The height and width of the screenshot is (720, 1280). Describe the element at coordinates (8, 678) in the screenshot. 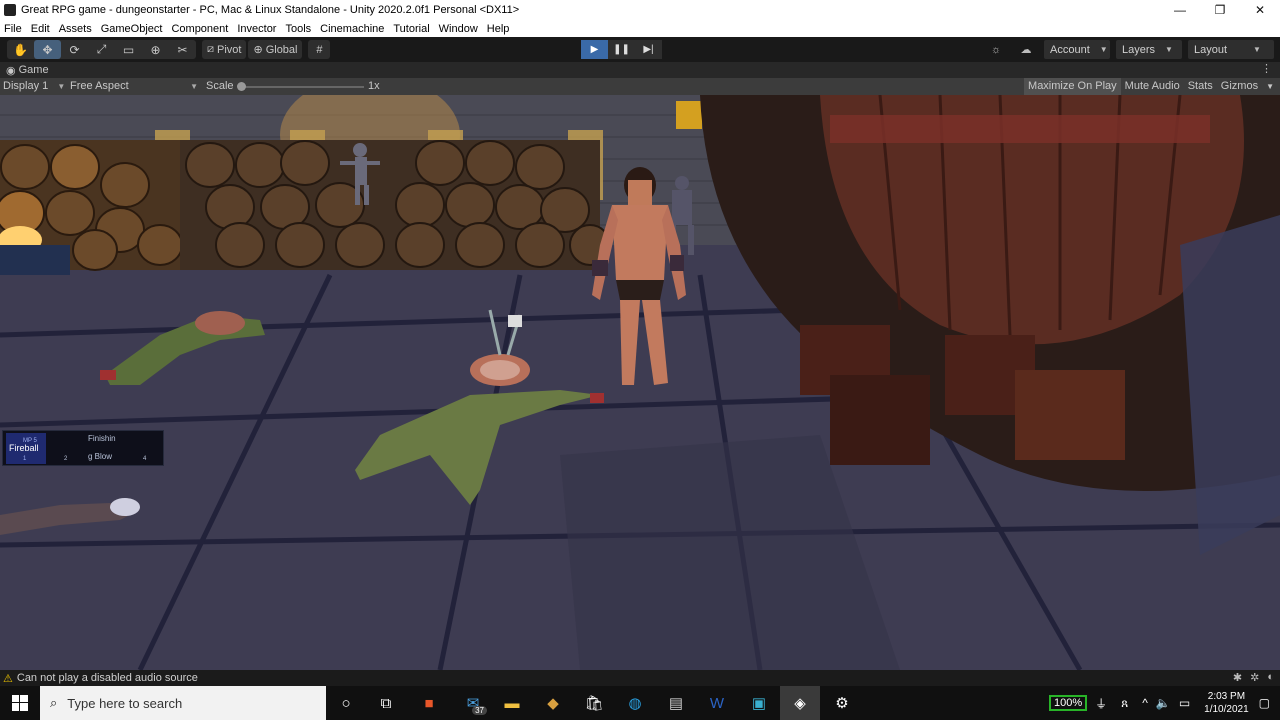

I see `warning-icon: ⚠` at that location.